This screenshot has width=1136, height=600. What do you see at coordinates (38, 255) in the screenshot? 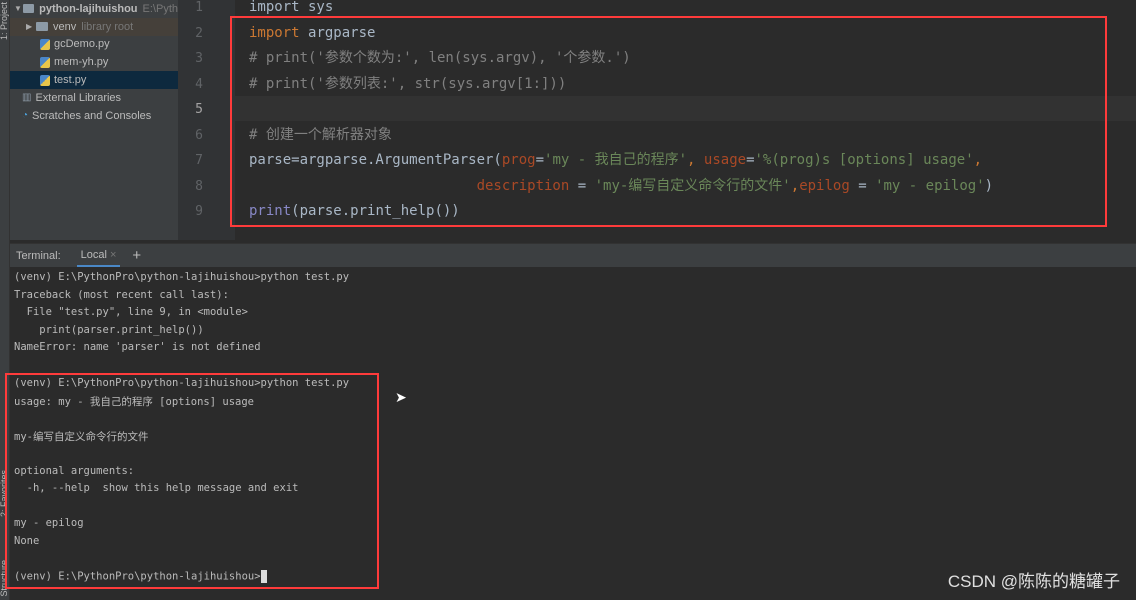
I see `terminal-label: Terminal:` at bounding box center [38, 255].